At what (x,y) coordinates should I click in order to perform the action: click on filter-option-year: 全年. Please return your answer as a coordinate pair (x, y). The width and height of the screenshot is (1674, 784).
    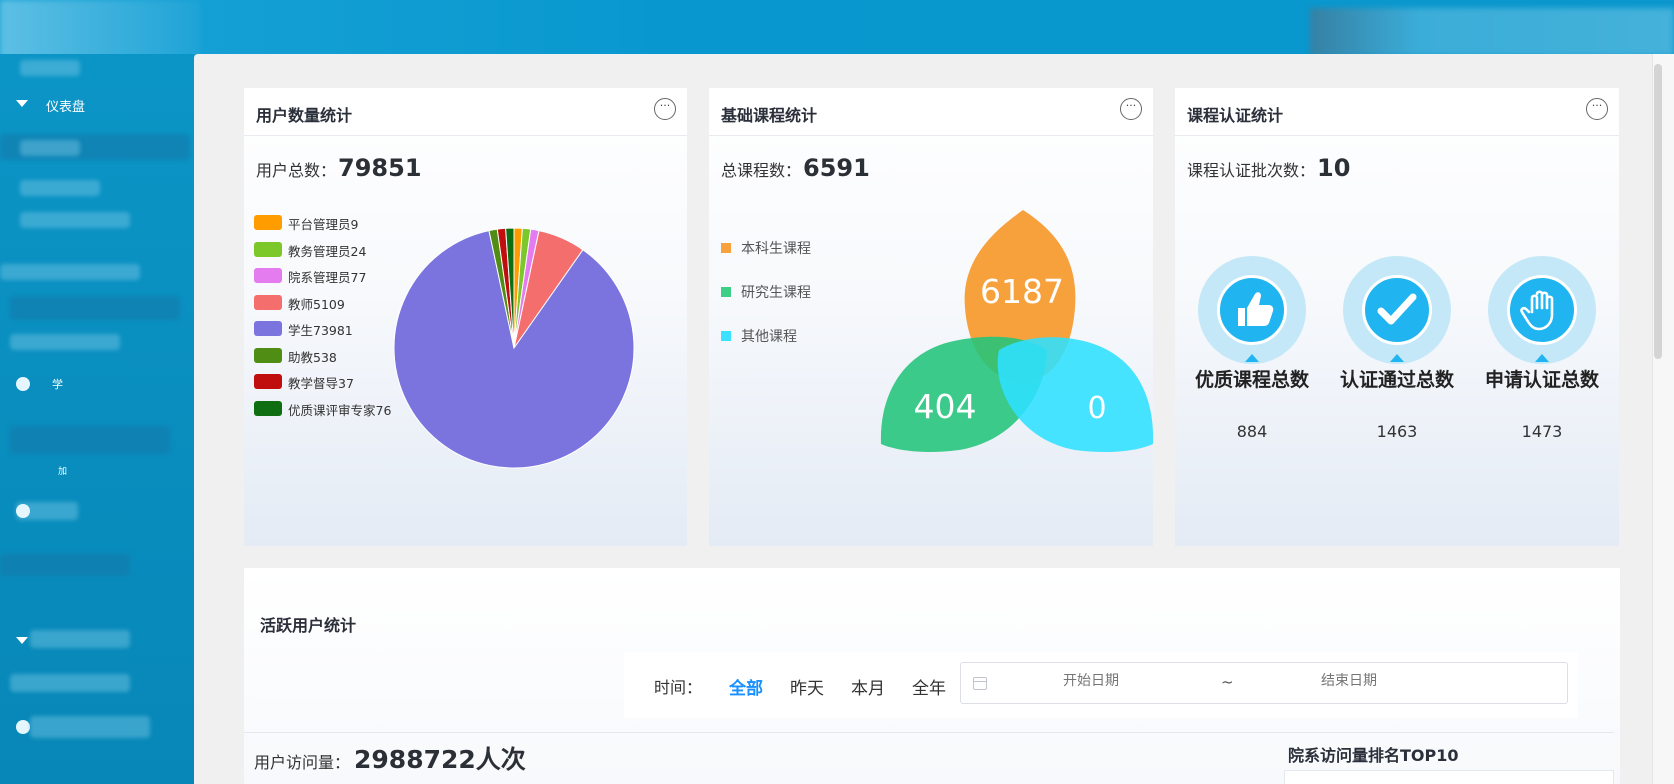
    Looking at the image, I should click on (929, 686).